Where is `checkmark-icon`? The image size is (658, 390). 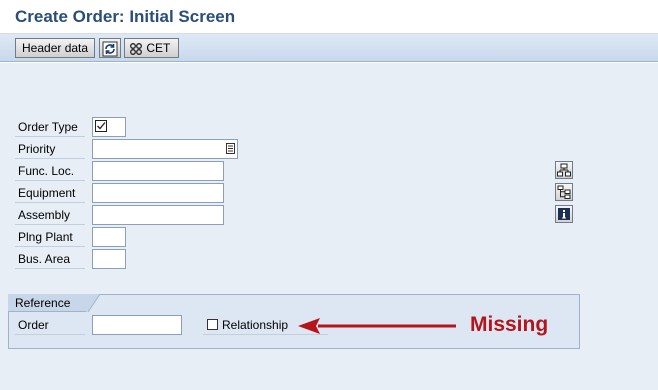 checkmark-icon is located at coordinates (101, 126).